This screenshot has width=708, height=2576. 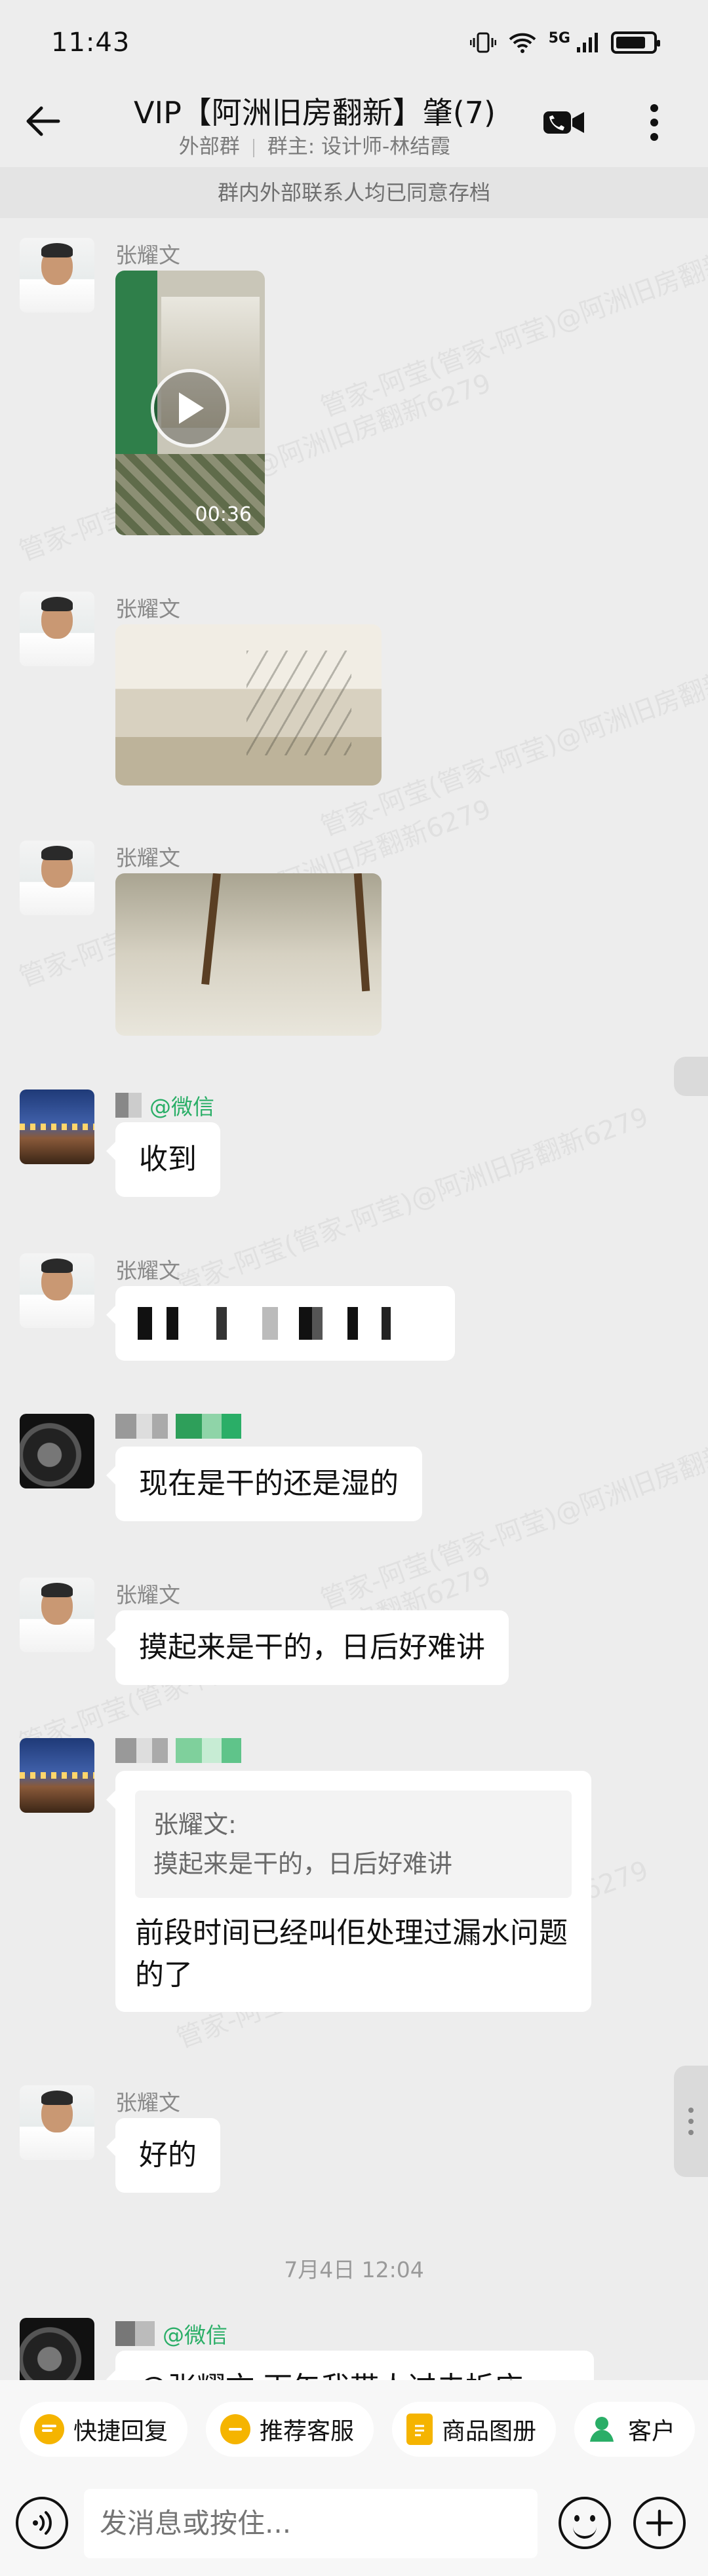 I want to click on more-options-button, so click(x=654, y=122).